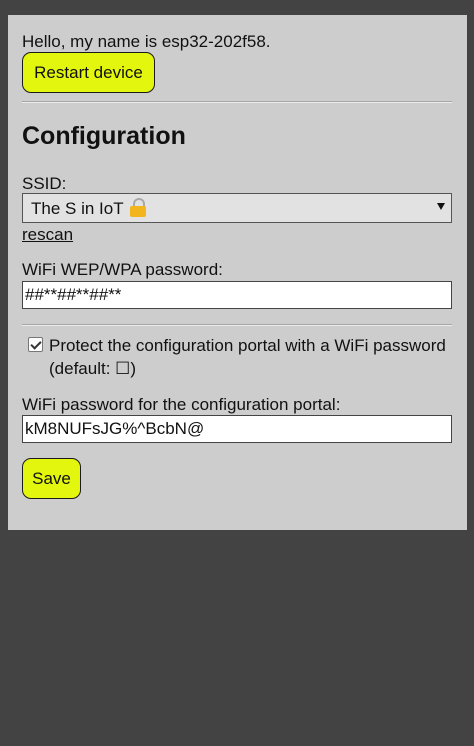 This screenshot has height=746, width=474. Describe the element at coordinates (237, 295) in the screenshot. I see `wifi-password-input: ##**##**##**` at that location.